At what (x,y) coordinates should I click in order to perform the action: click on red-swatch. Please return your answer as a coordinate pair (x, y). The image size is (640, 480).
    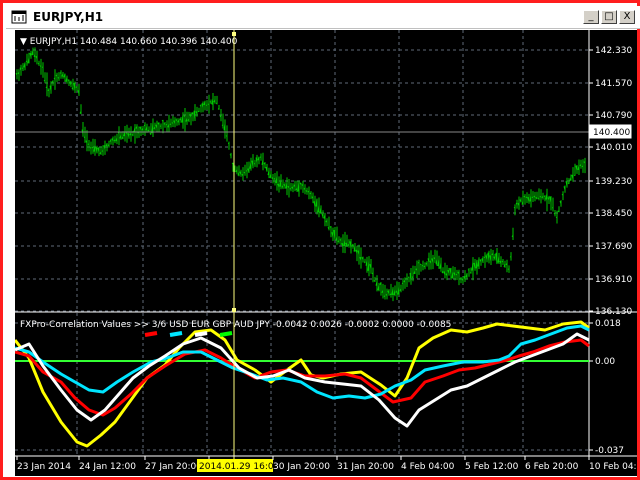
    Looking at the image, I should click on (151, 334).